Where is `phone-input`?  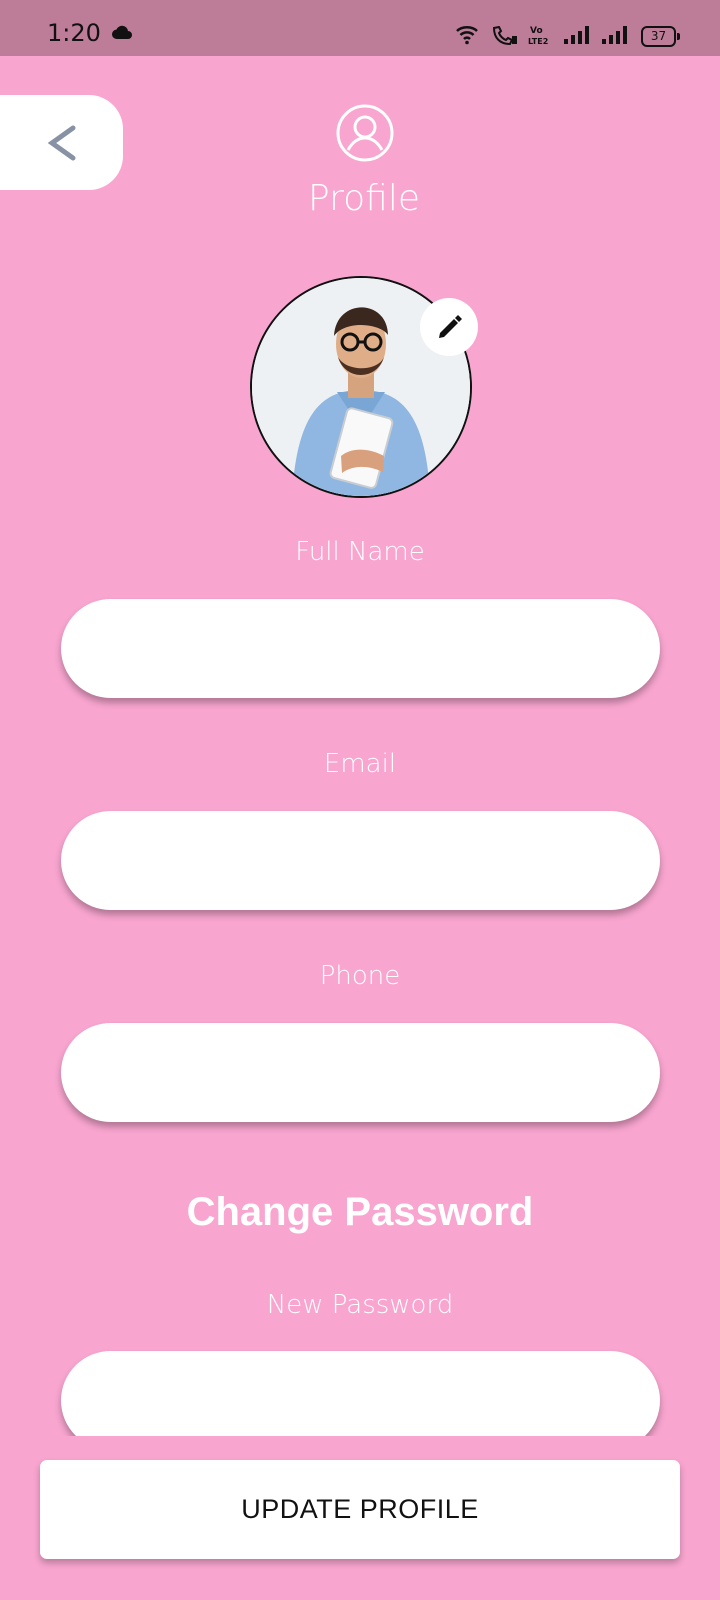
phone-input is located at coordinates (360, 1072).